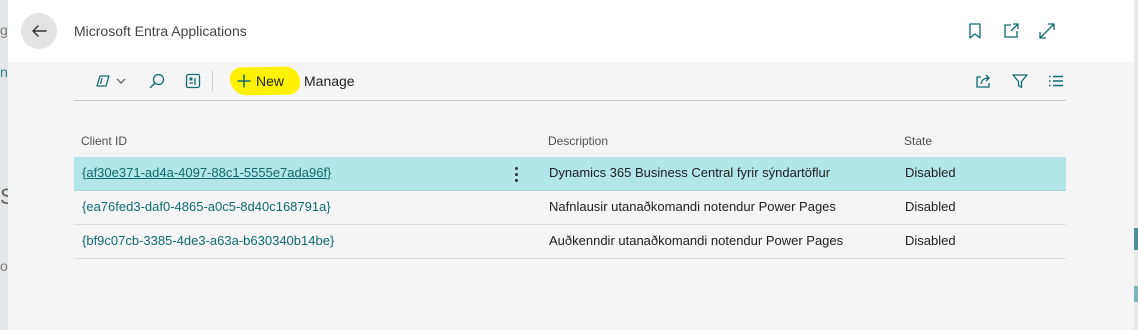  I want to click on column-header-state: State, so click(918, 141).